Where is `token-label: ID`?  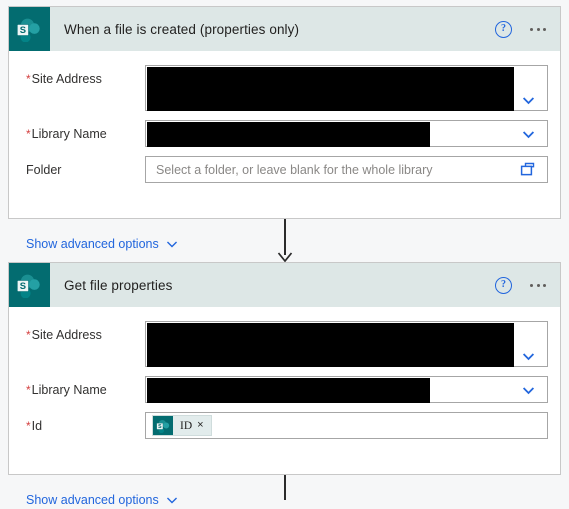 token-label: ID is located at coordinates (186, 425).